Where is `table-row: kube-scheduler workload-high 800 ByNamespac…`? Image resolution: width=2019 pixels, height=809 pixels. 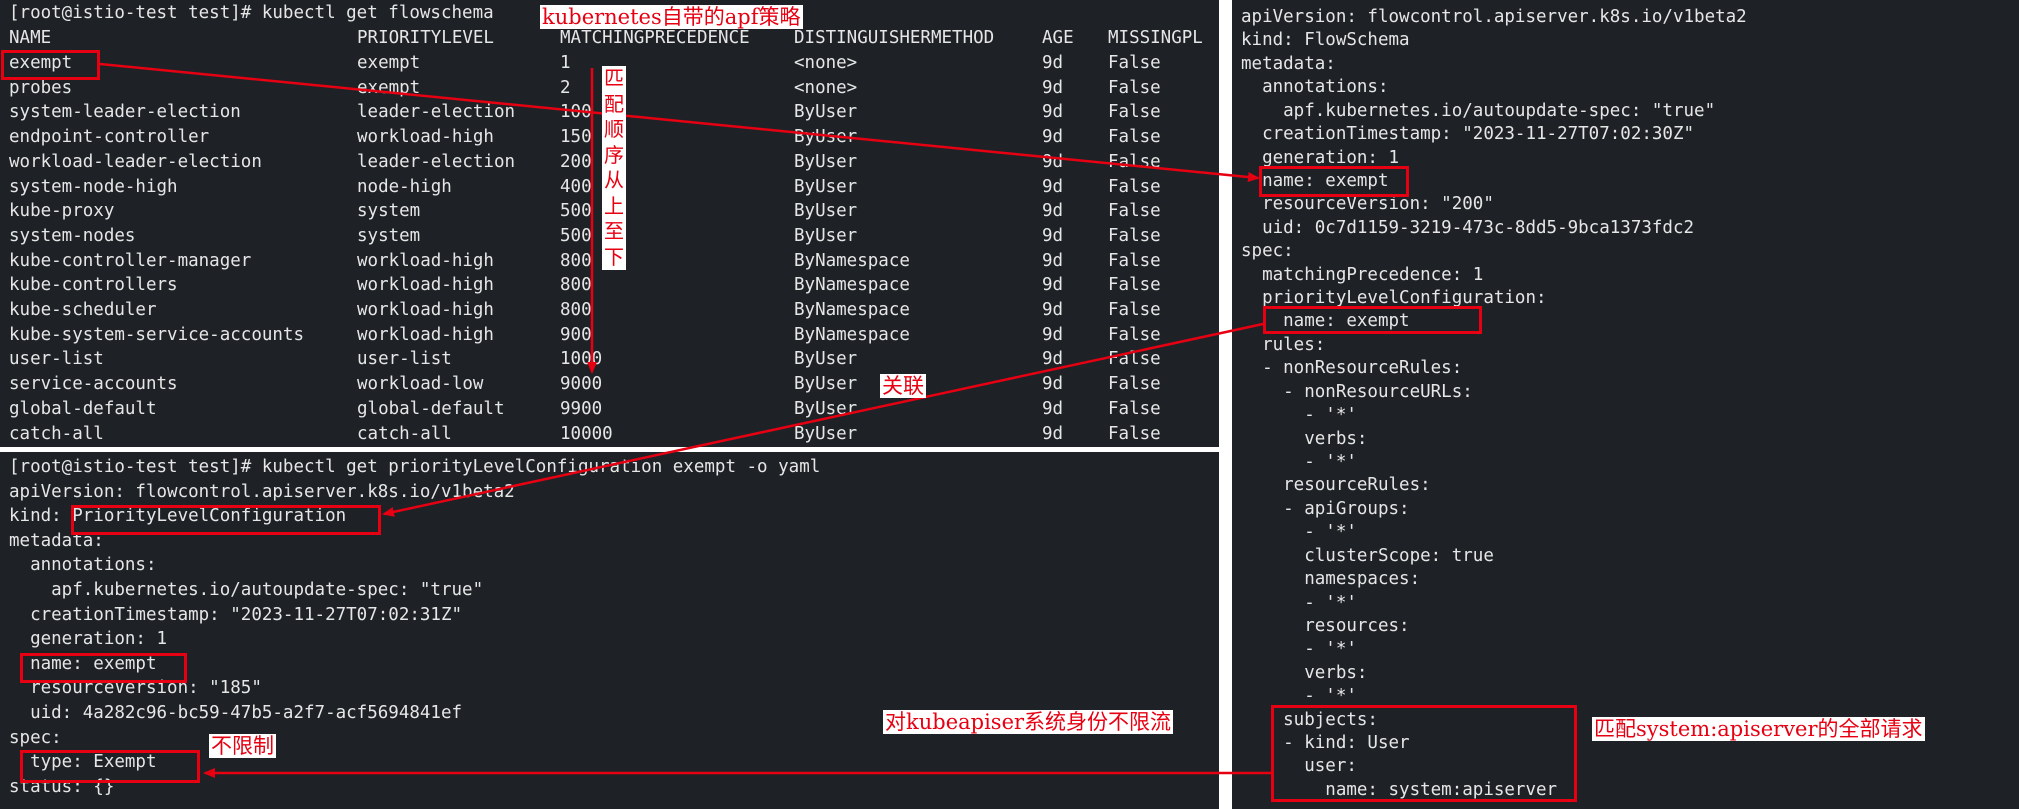
table-row: kube-scheduler workload-high 800 ByNamespac… is located at coordinates (614, 310).